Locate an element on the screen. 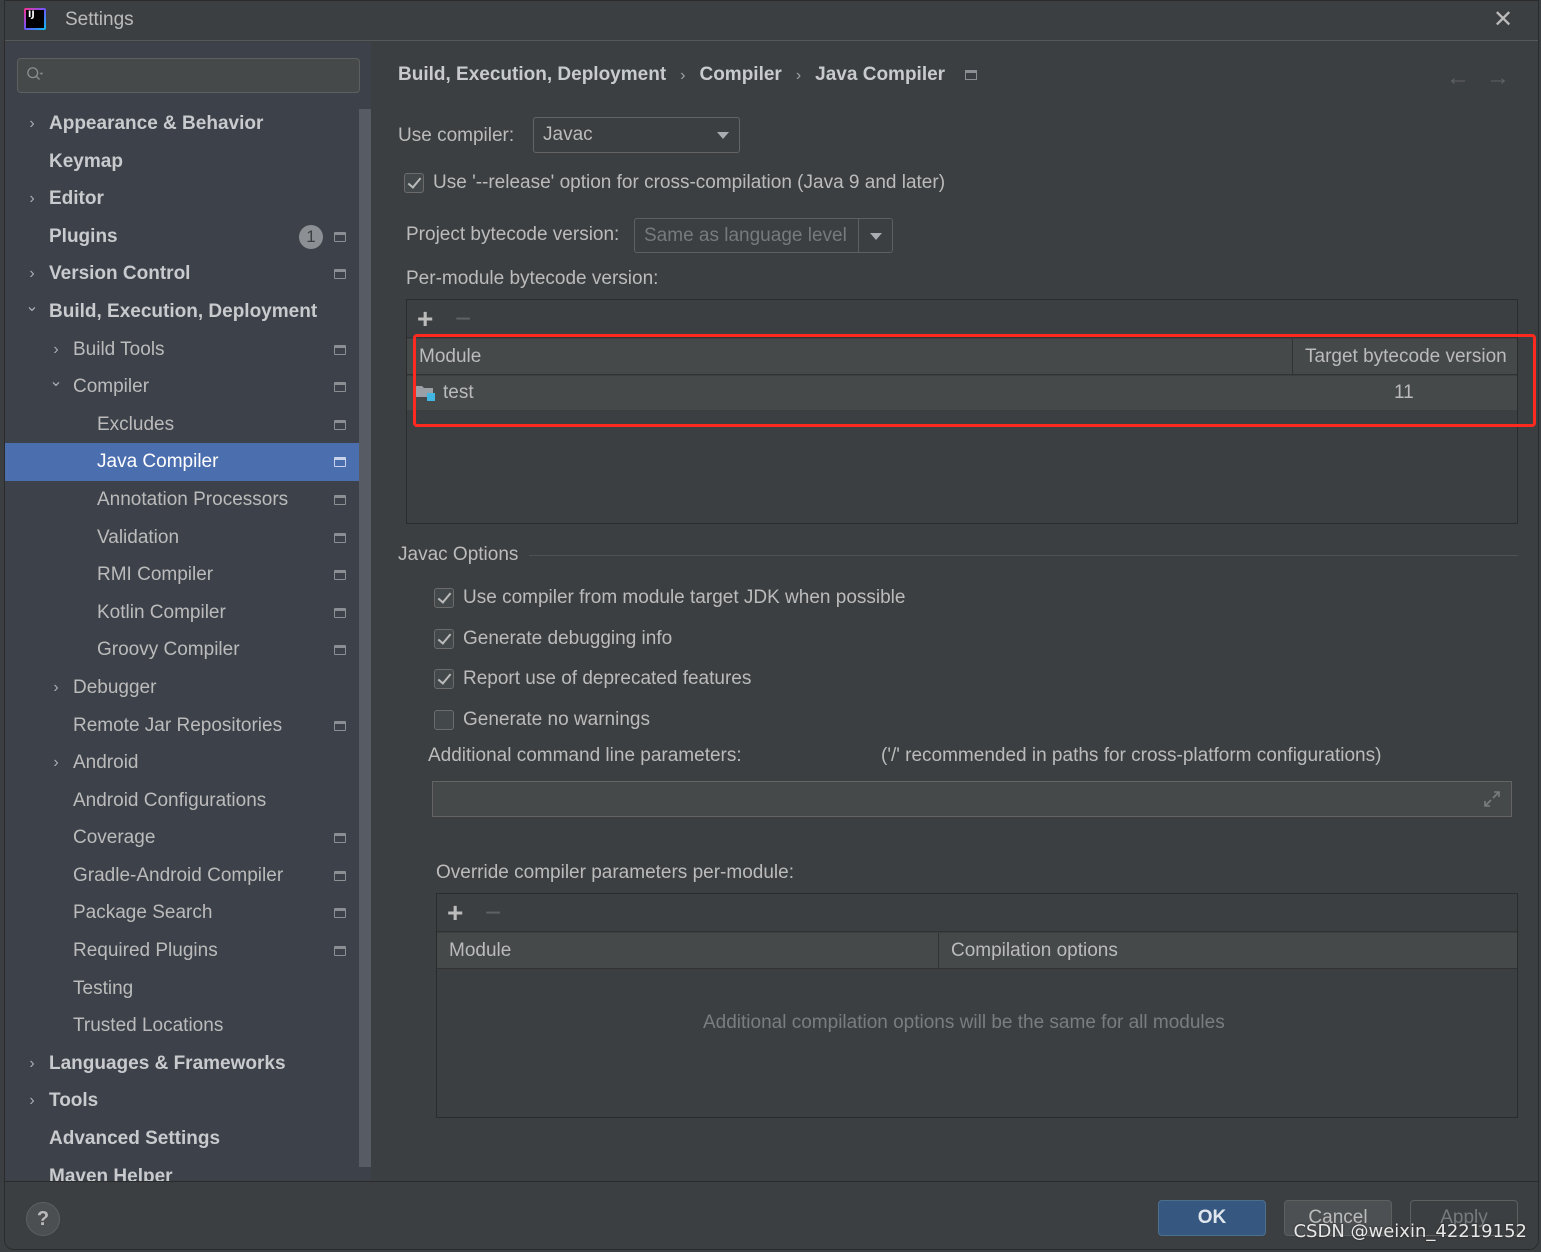  notification-badge: 1 is located at coordinates (311, 236).